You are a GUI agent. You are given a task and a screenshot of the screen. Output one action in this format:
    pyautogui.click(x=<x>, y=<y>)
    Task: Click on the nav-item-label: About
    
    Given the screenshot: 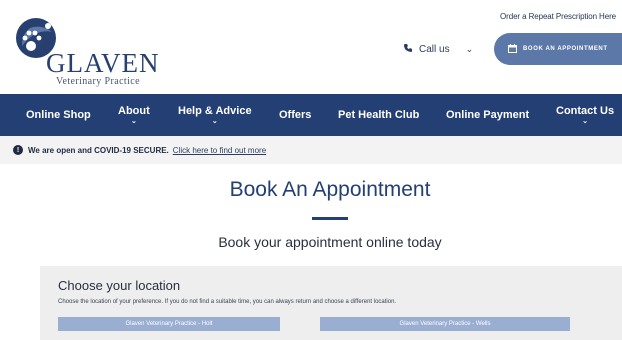 What is the action you would take?
    pyautogui.click(x=134, y=111)
    